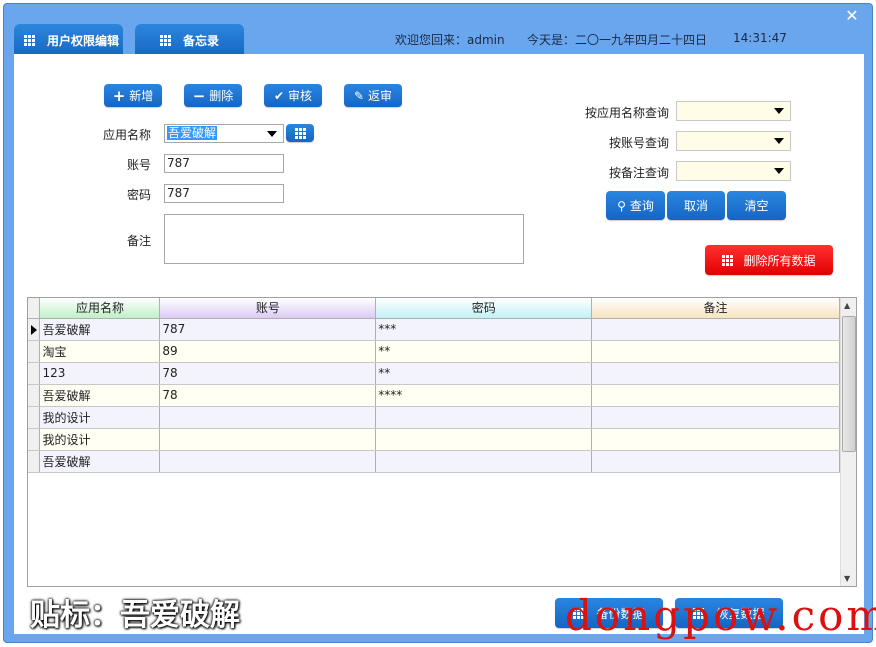 The height and width of the screenshot is (647, 876). I want to click on column-header-password: 密码, so click(484, 308).